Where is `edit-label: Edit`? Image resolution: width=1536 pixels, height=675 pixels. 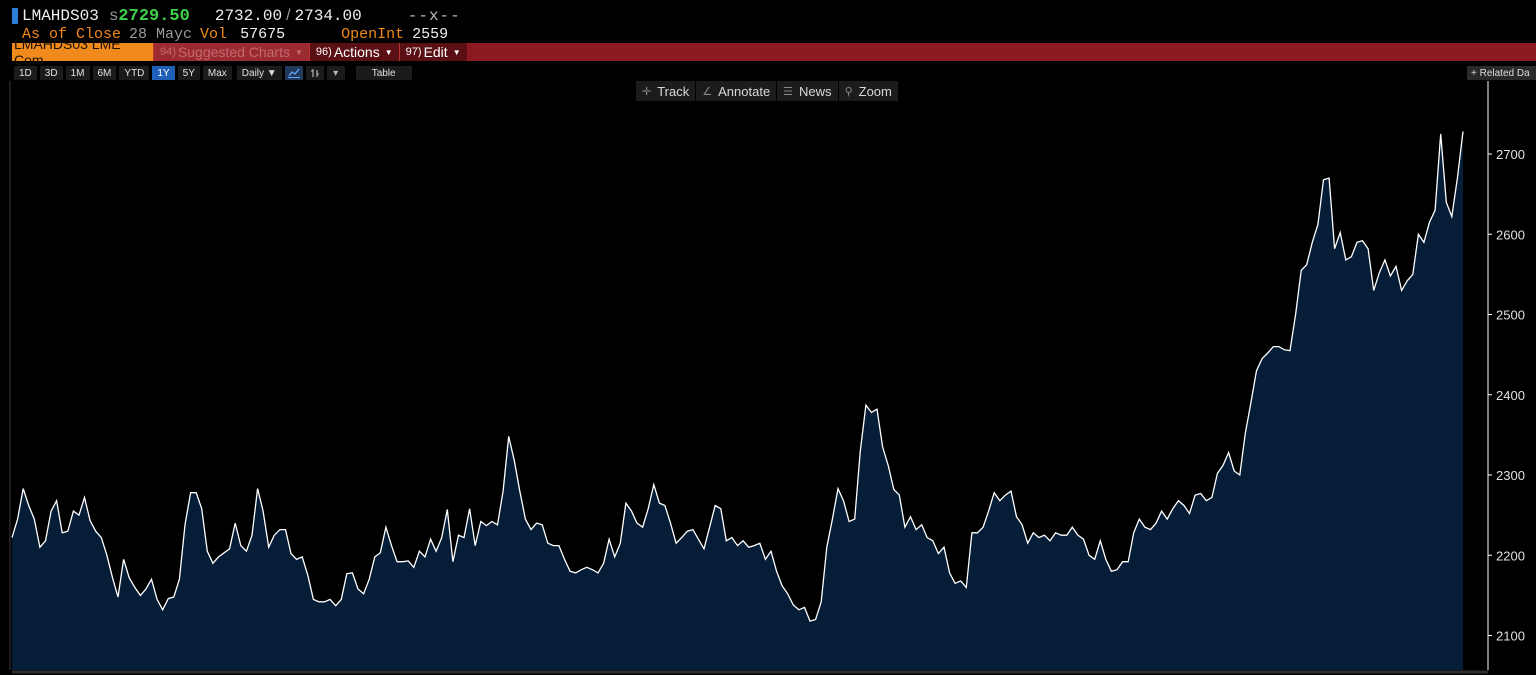
edit-label: Edit is located at coordinates (435, 52).